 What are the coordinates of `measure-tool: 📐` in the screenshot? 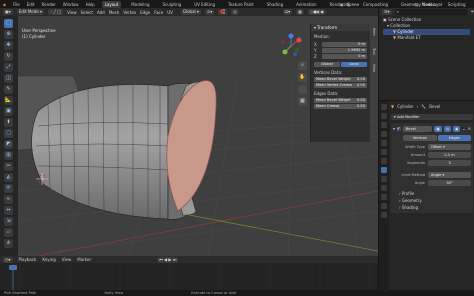 It's located at (8, 100).